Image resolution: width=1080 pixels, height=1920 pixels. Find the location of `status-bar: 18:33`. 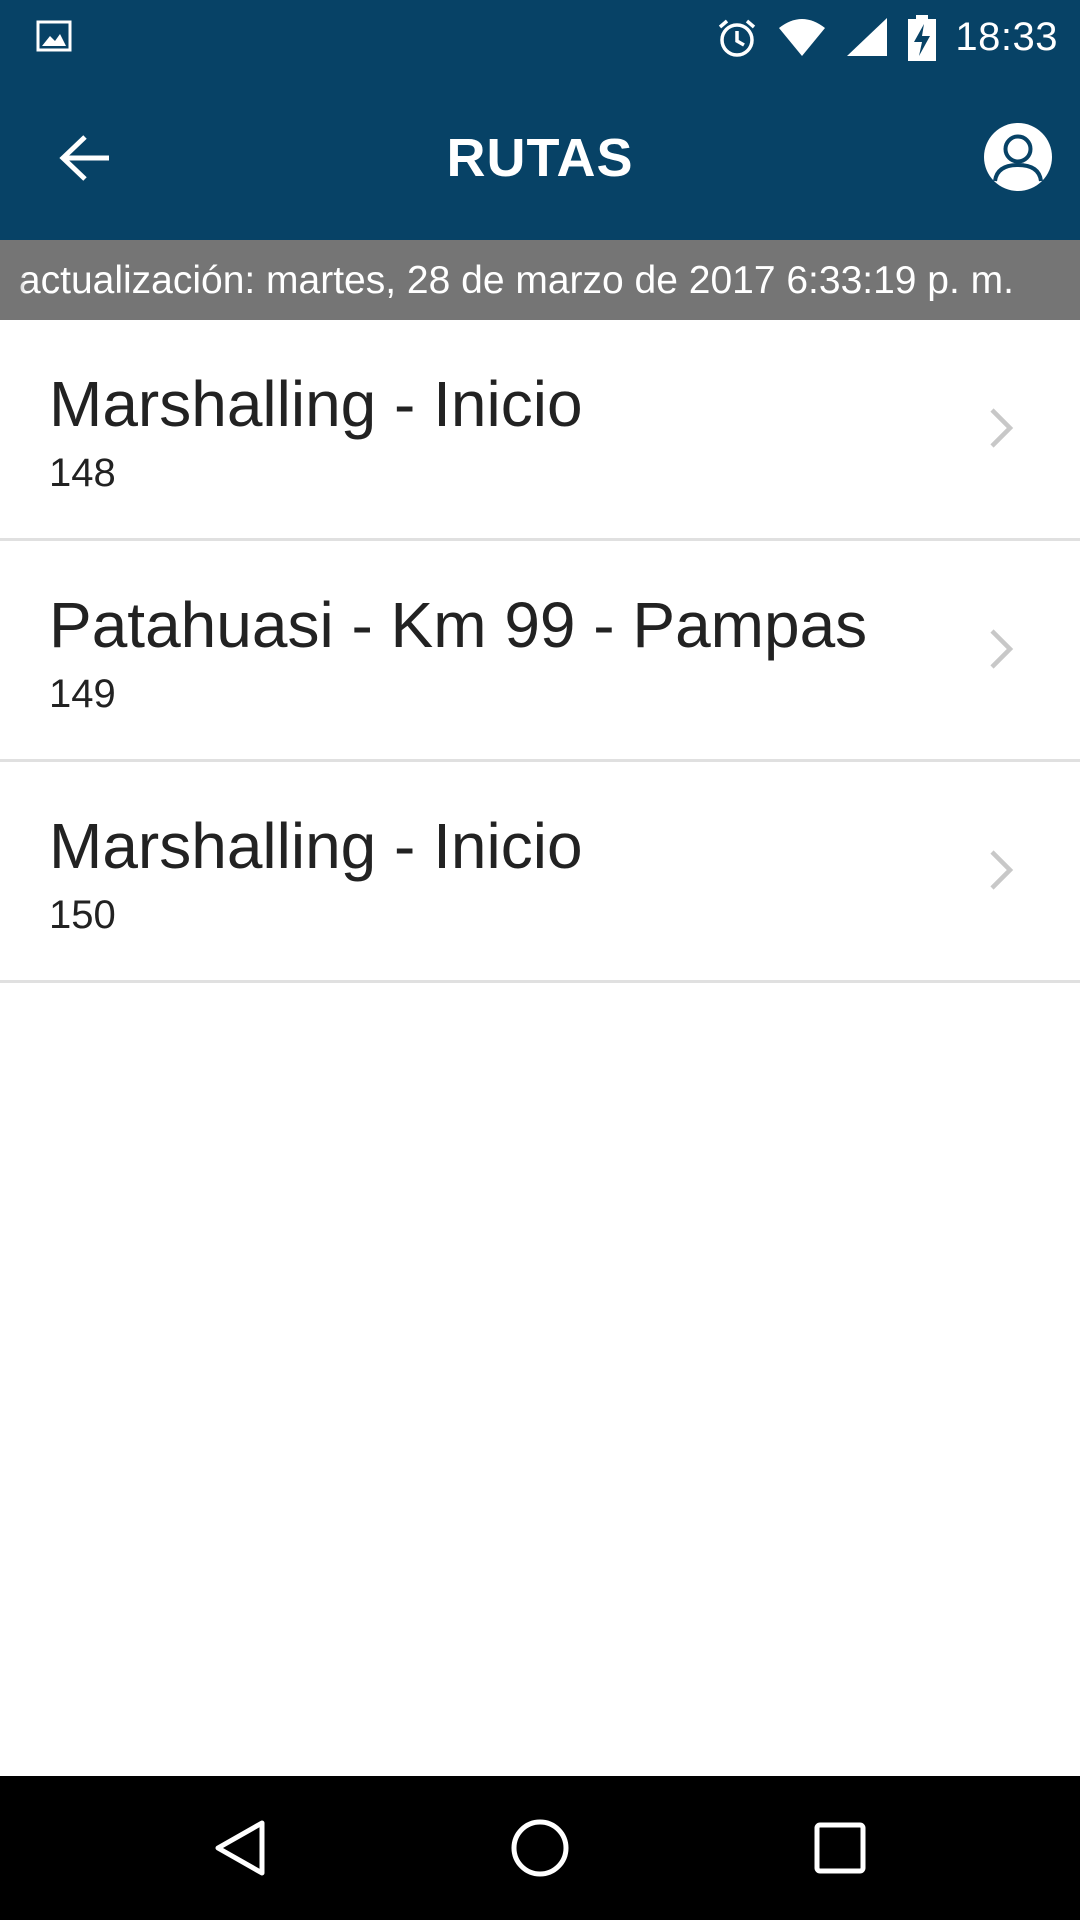

status-bar: 18:33 is located at coordinates (540, 37).